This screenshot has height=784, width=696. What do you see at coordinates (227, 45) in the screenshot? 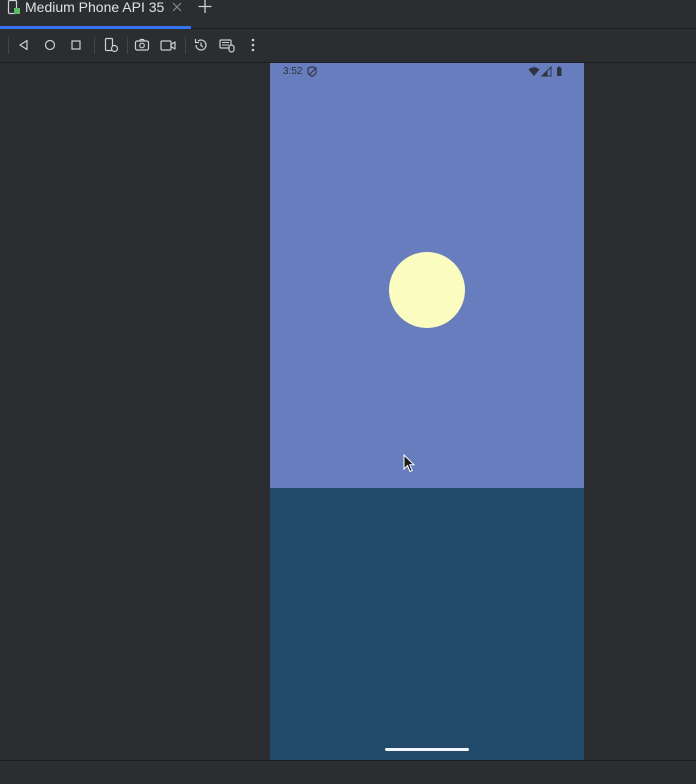
I see `keyboard-mouse-icon` at bounding box center [227, 45].